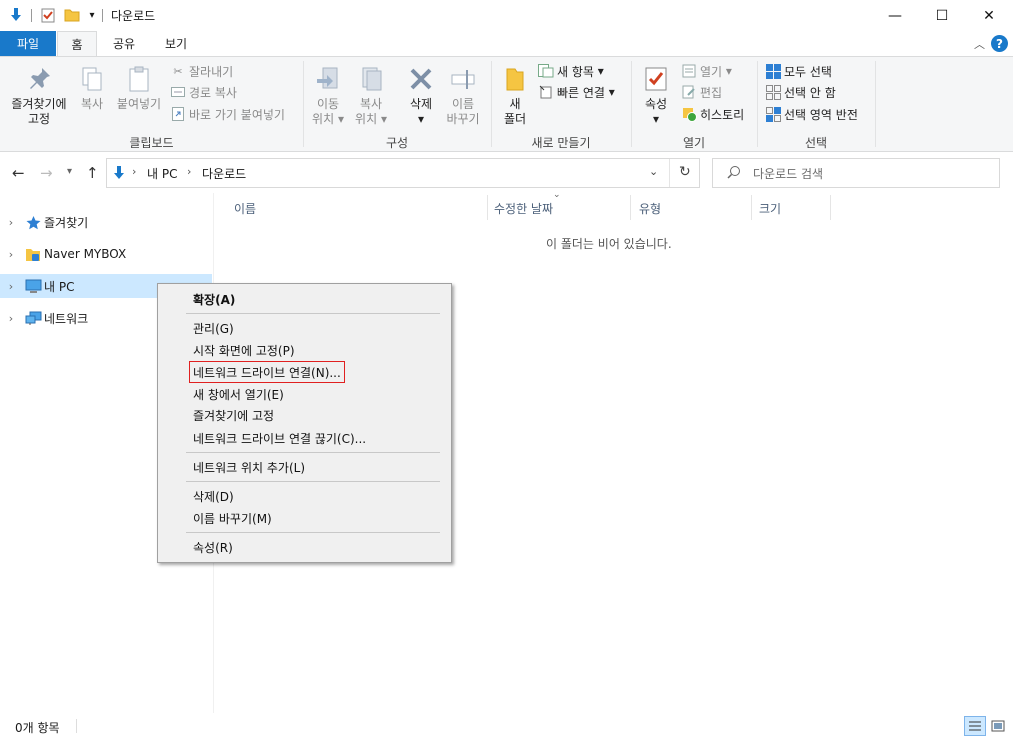  Describe the element at coordinates (706, 71) in the screenshot. I see `open-button: 열기 ▾` at that location.